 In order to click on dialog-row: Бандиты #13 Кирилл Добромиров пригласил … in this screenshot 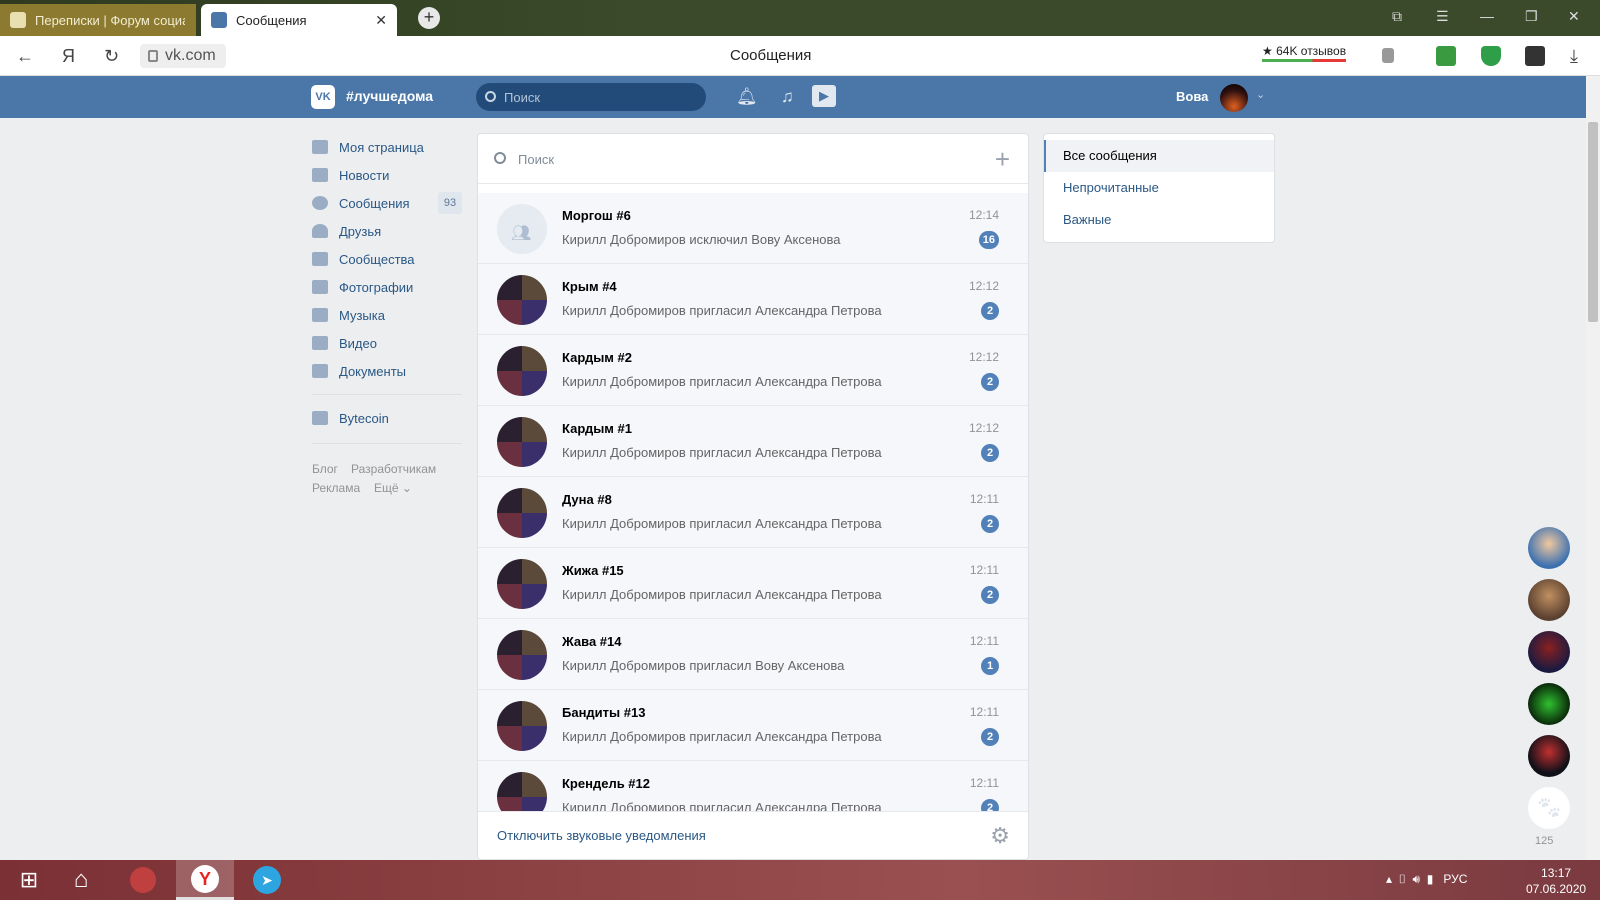, I will do `click(753, 725)`.